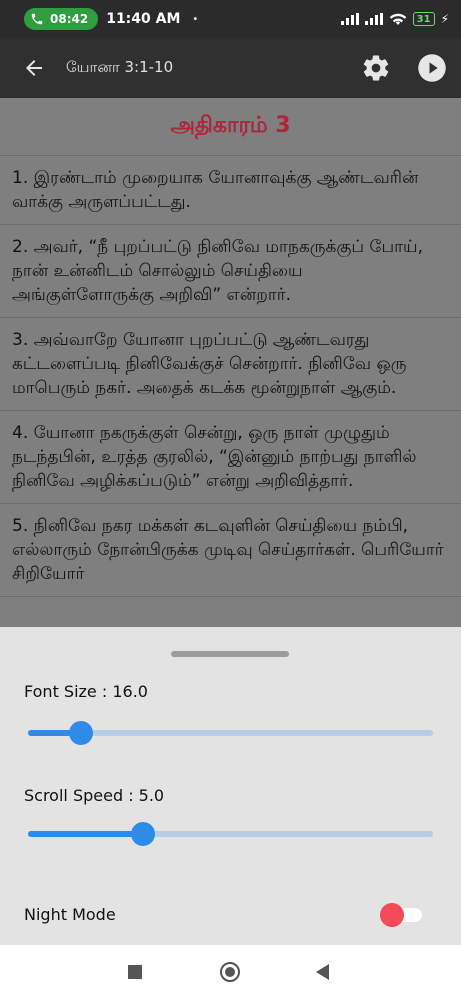  Describe the element at coordinates (444, 19) in the screenshot. I see `charging-icon: ⚡` at that location.